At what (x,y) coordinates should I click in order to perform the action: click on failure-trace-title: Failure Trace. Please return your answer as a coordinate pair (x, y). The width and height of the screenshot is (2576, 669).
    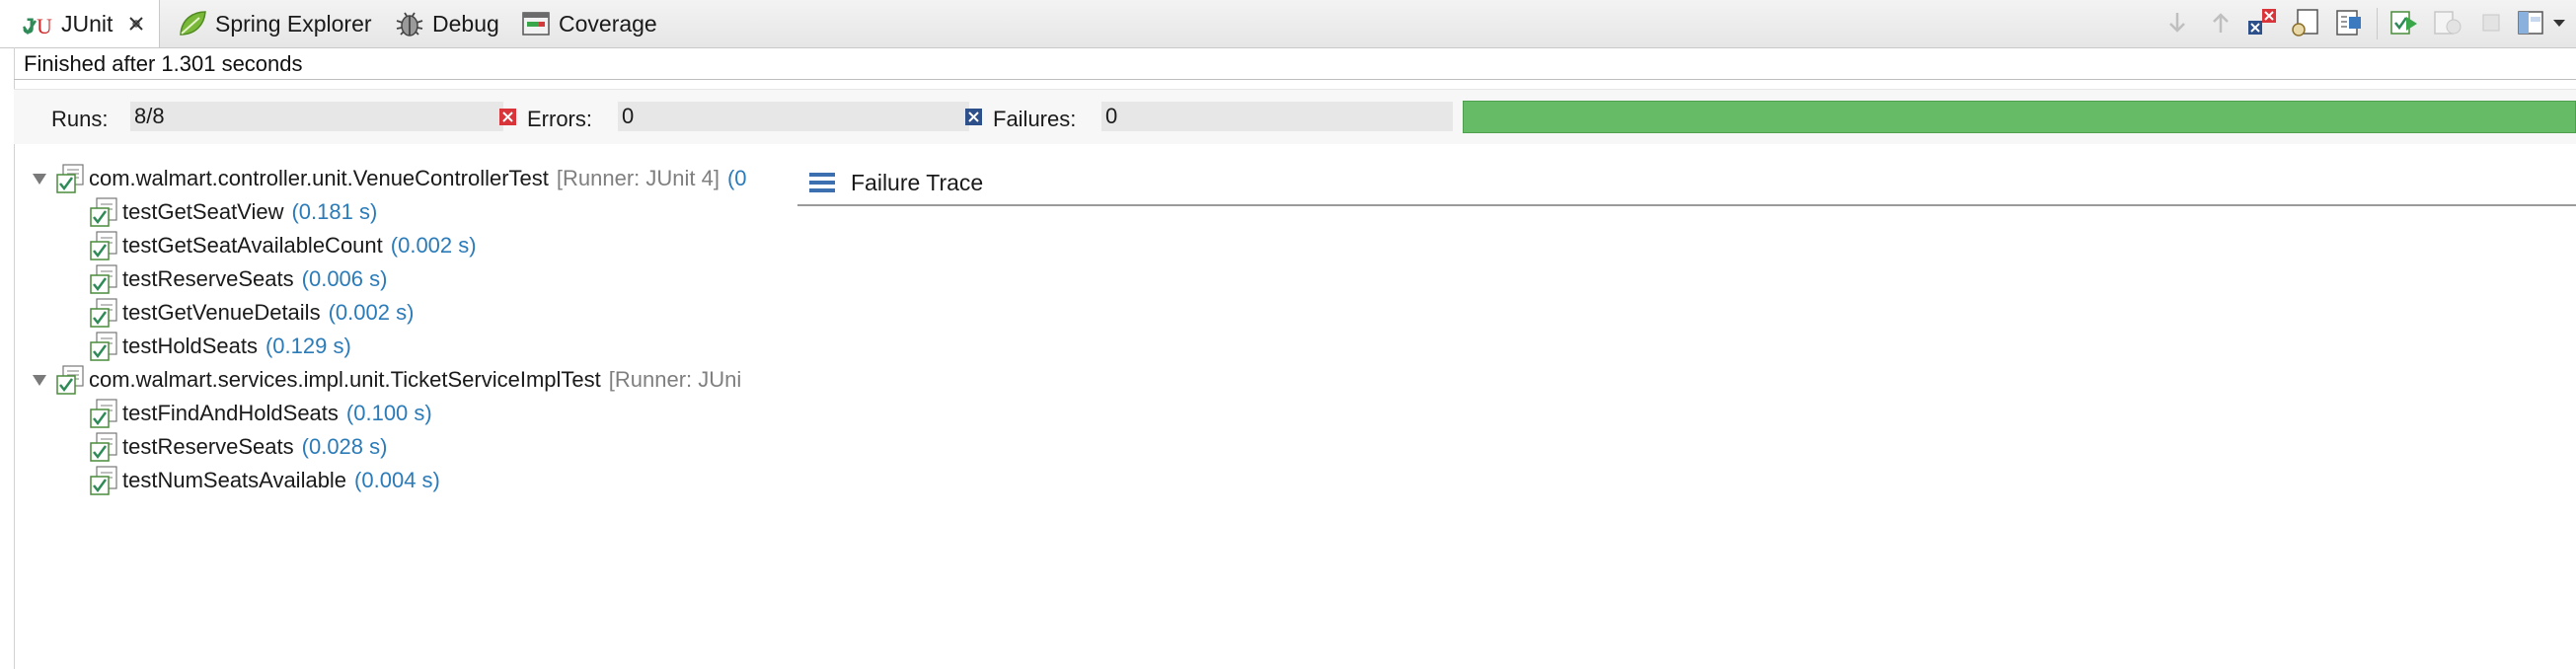
    Looking at the image, I should click on (918, 182).